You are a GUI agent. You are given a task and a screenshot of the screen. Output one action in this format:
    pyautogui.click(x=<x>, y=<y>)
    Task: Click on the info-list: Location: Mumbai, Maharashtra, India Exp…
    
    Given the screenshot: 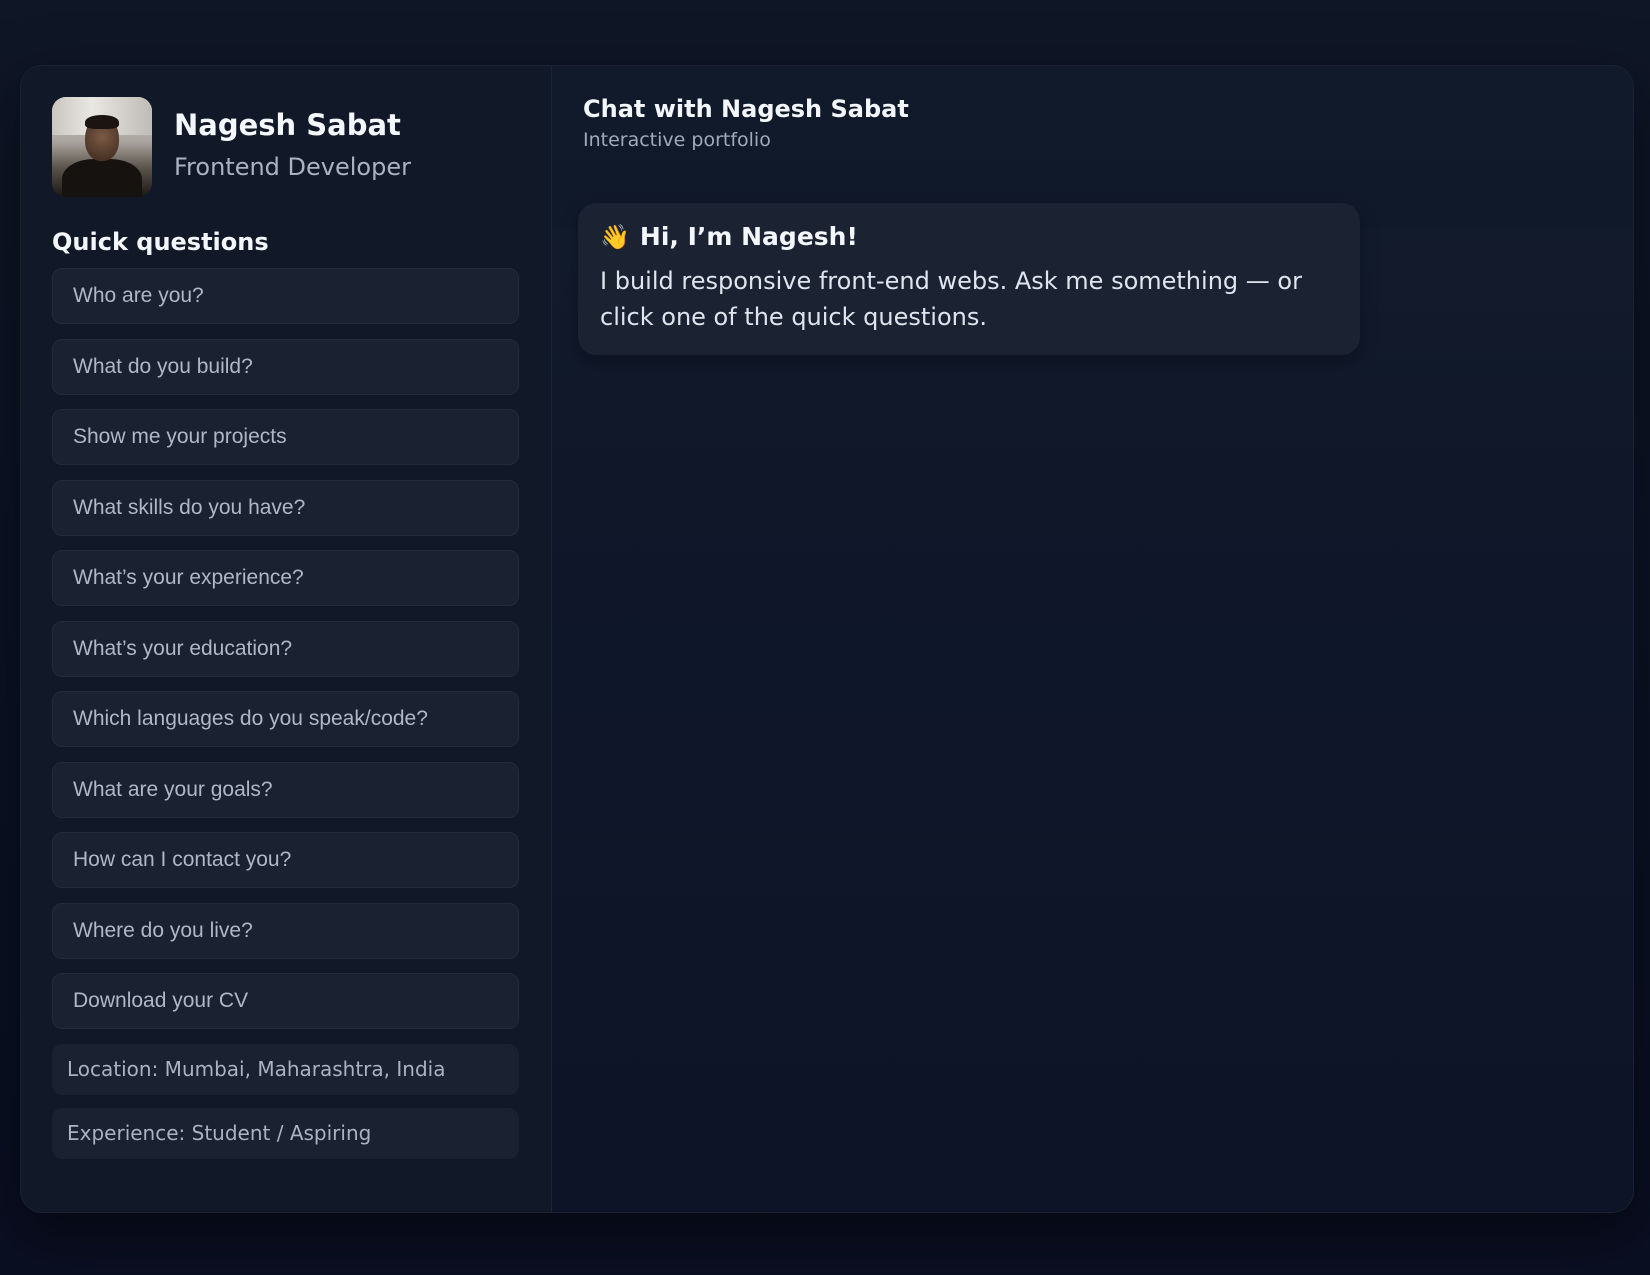 What is the action you would take?
    pyautogui.click(x=285, y=1101)
    